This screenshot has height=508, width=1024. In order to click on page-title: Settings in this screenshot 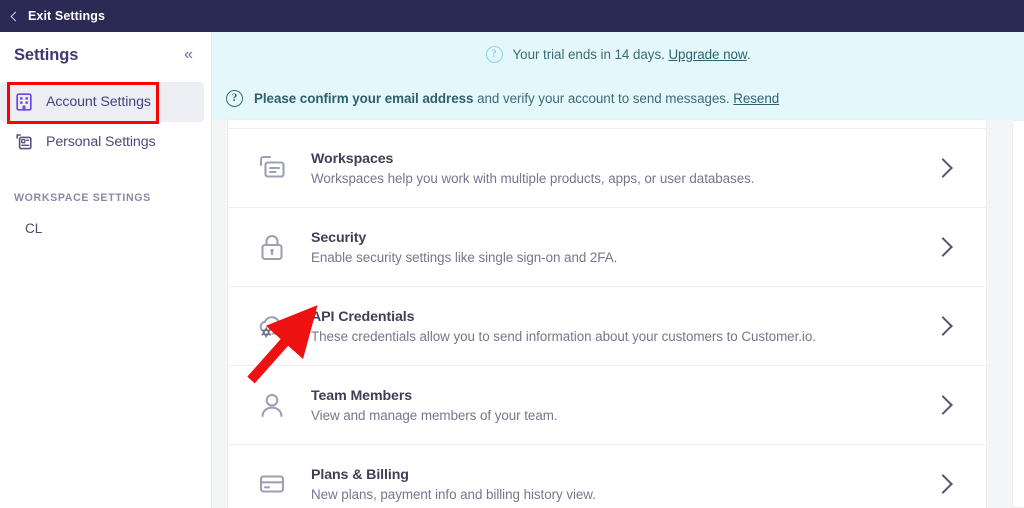, I will do `click(46, 54)`.